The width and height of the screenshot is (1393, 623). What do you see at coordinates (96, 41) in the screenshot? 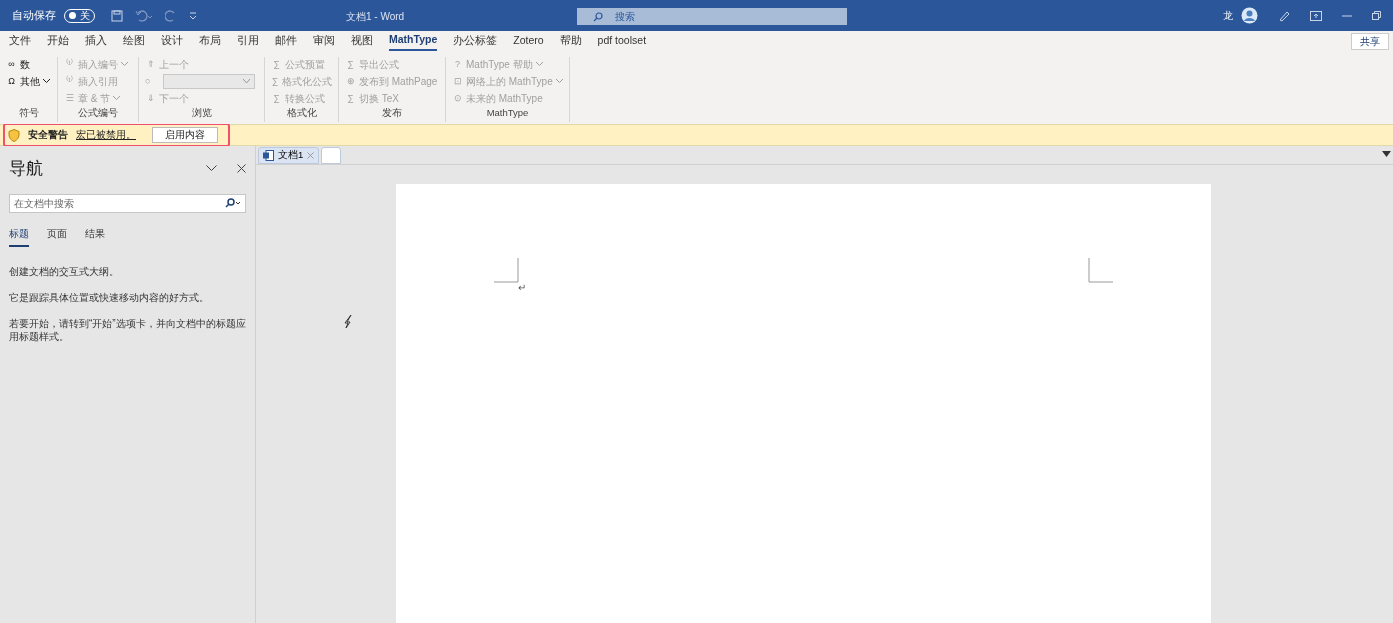
I see `ribbon-tab: 插入` at bounding box center [96, 41].